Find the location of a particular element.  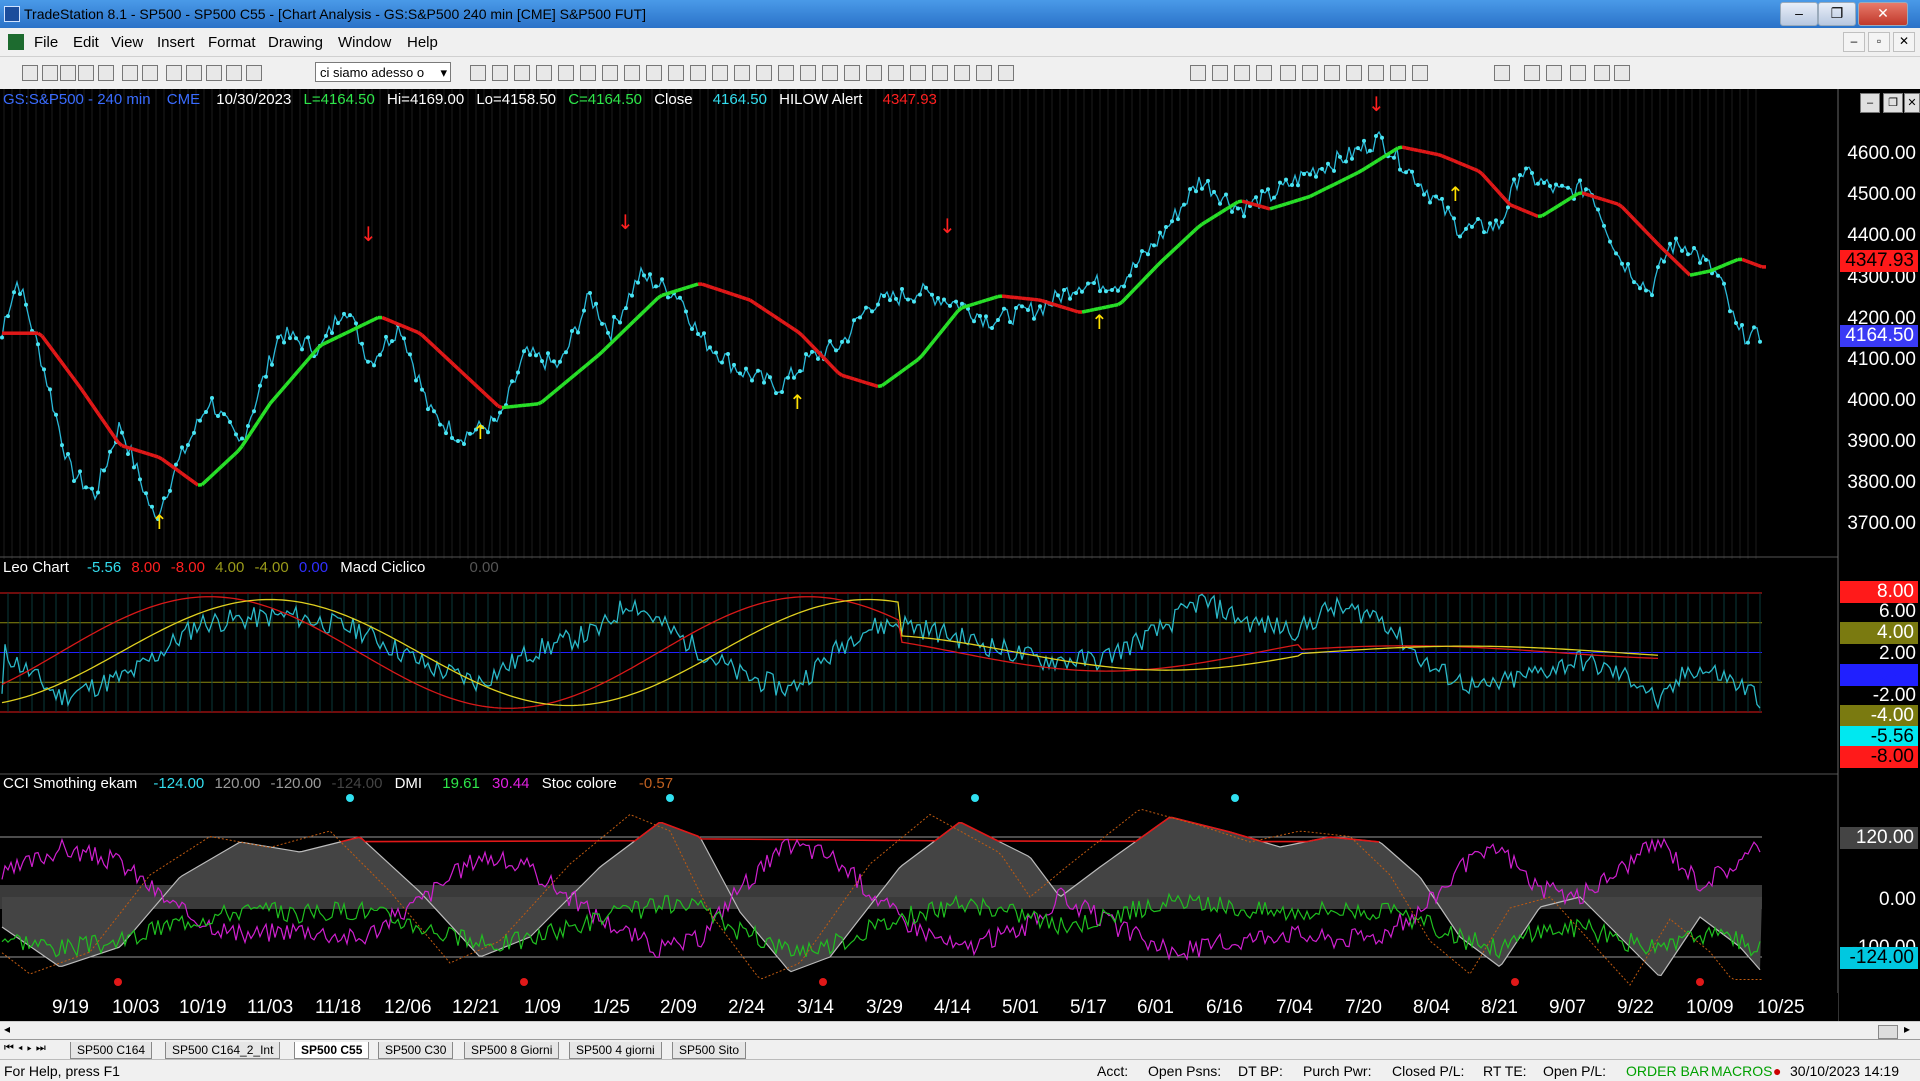

mdi-minimize-button: ‒ is located at coordinates (1854, 42).